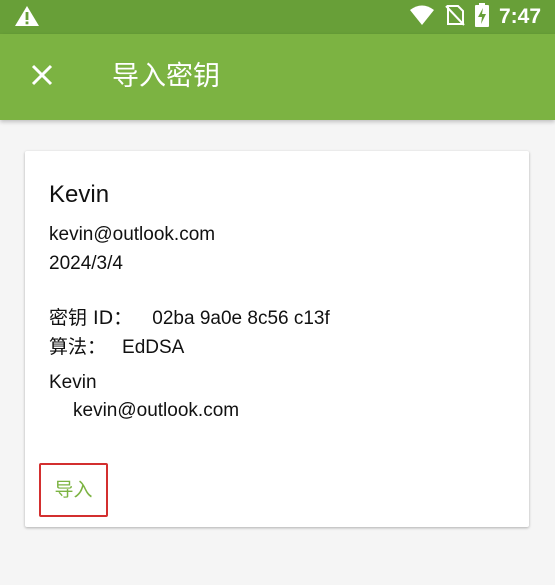  Describe the element at coordinates (166, 76) in the screenshot. I see `page-title: 导入密钥` at that location.